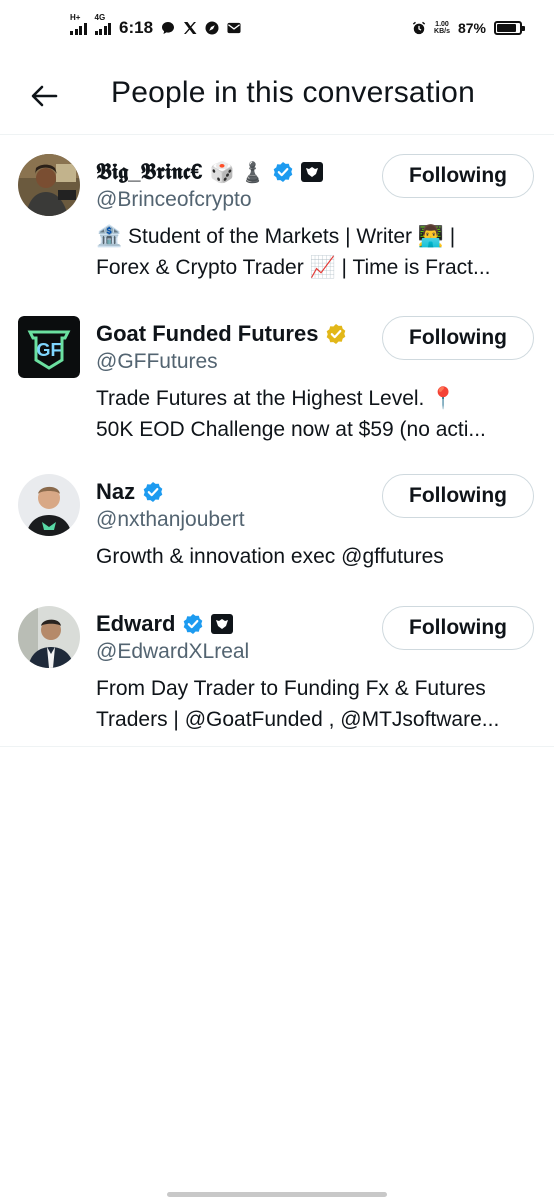  I want to click on compass-icon, so click(212, 28).